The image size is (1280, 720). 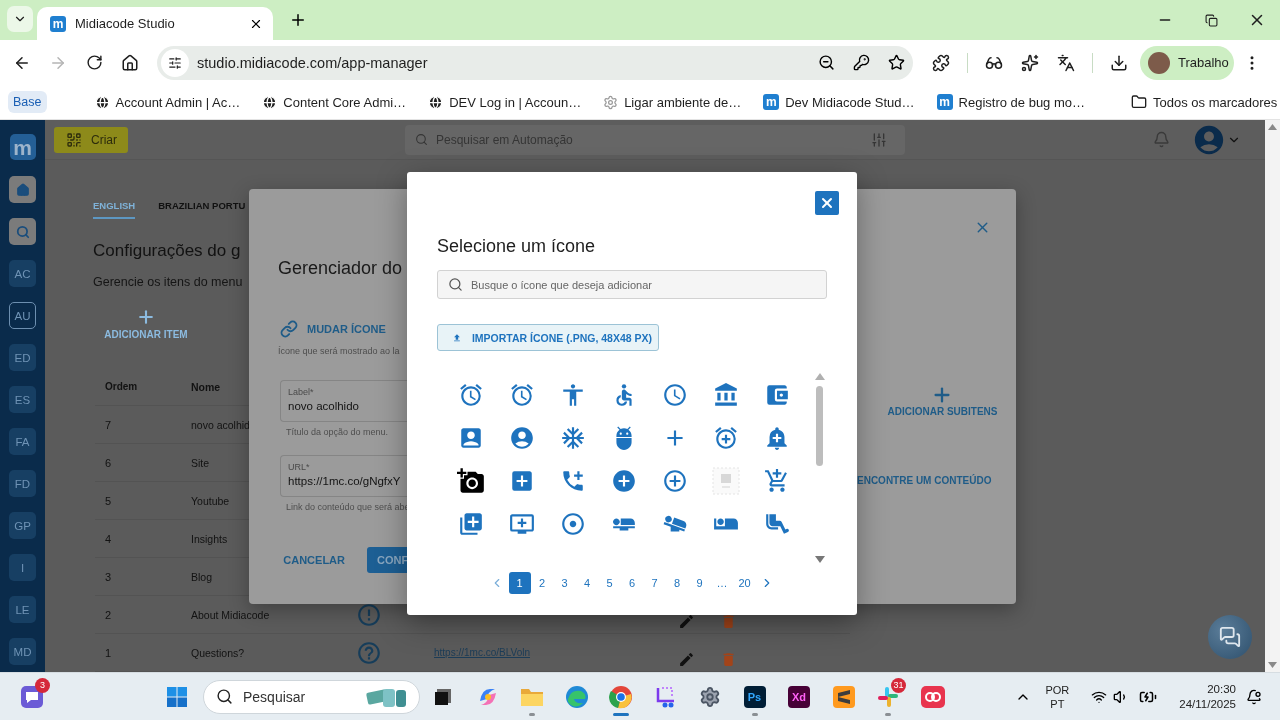 What do you see at coordinates (519, 583) in the screenshot?
I see `page-button: 1` at bounding box center [519, 583].